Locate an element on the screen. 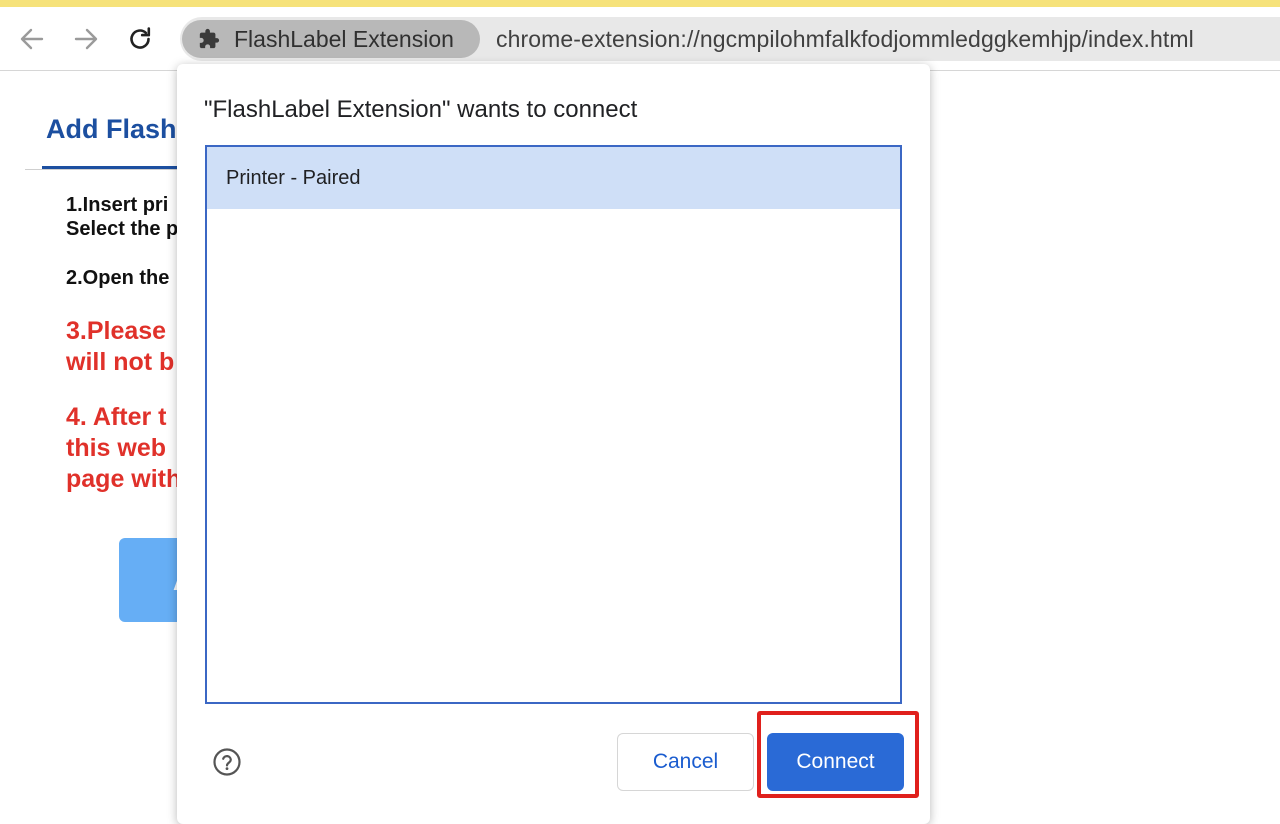 The width and height of the screenshot is (1280, 824). step-line: page with is located at coordinates (124, 479).